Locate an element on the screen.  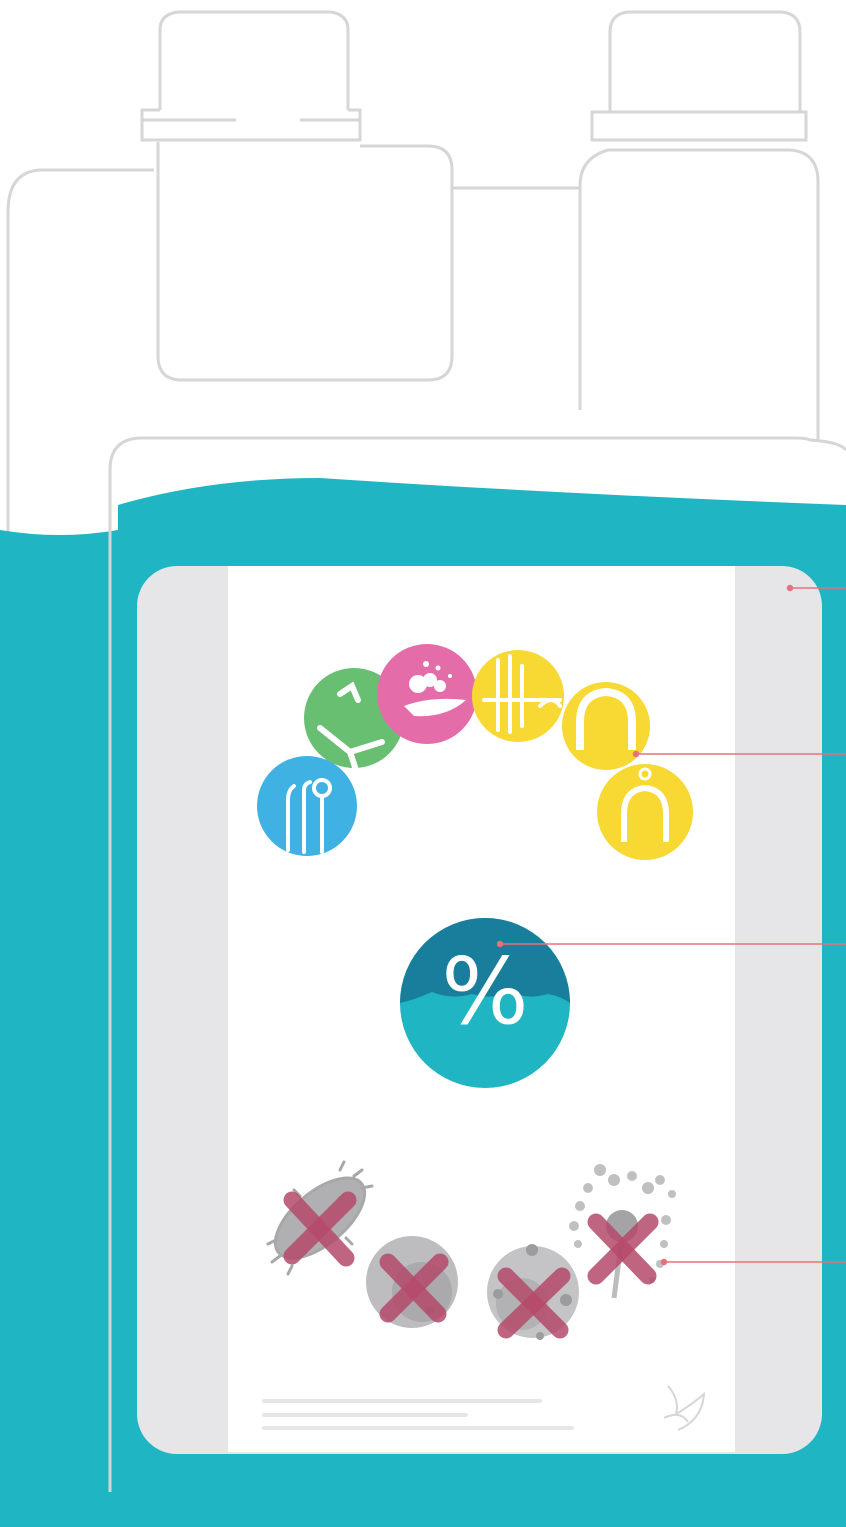
impression-tray-icon is located at coordinates (645, 812).